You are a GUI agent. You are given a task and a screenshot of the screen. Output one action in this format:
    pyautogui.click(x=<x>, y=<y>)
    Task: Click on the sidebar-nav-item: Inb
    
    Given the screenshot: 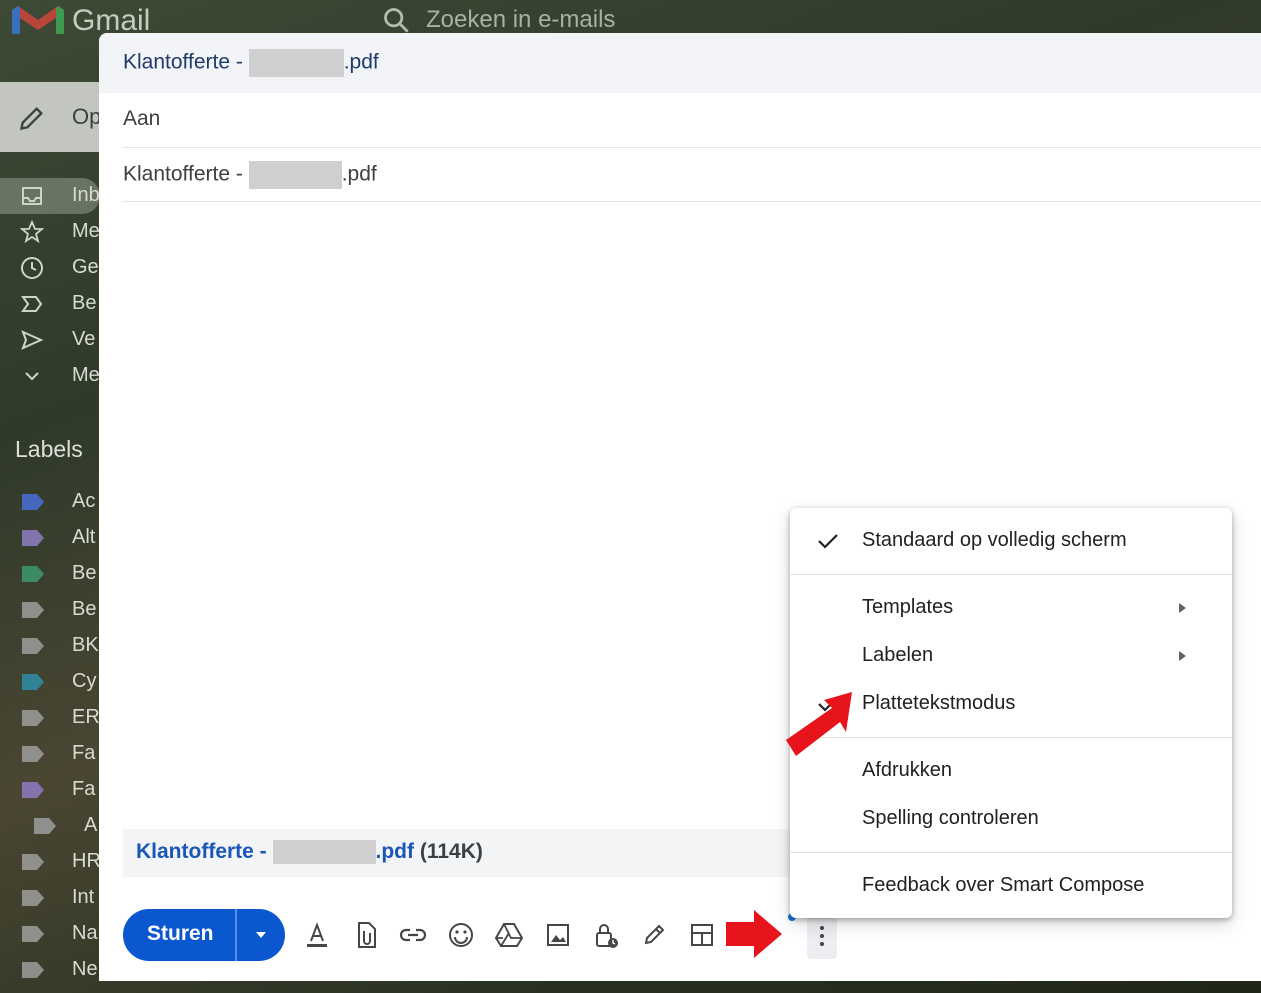 What is the action you would take?
    pyautogui.click(x=50, y=196)
    